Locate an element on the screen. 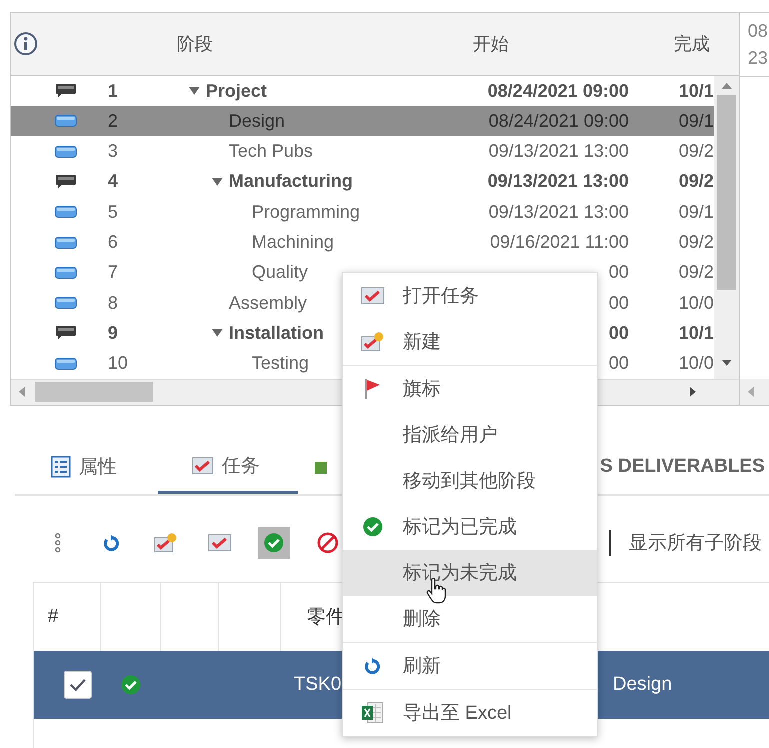  stage-name: Manufacturing is located at coordinates (291, 181).